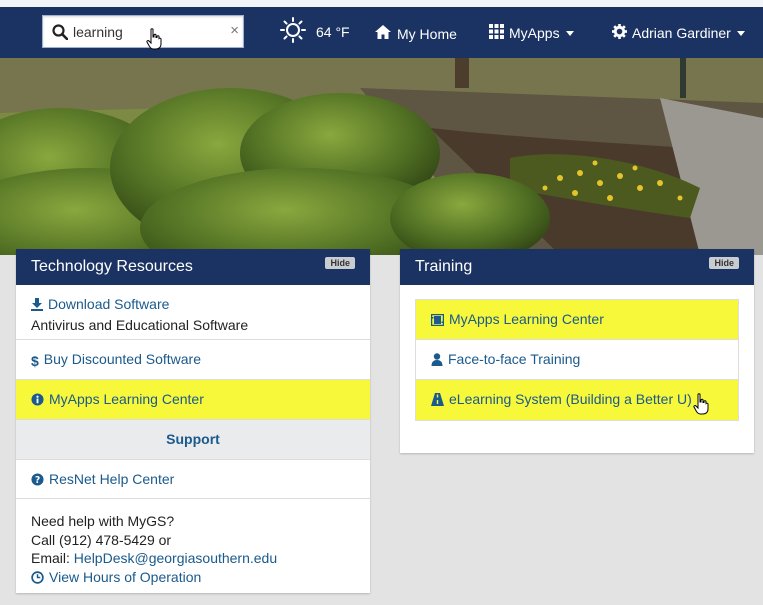 The image size is (763, 605). I want to click on panel-title: Training, so click(444, 266).